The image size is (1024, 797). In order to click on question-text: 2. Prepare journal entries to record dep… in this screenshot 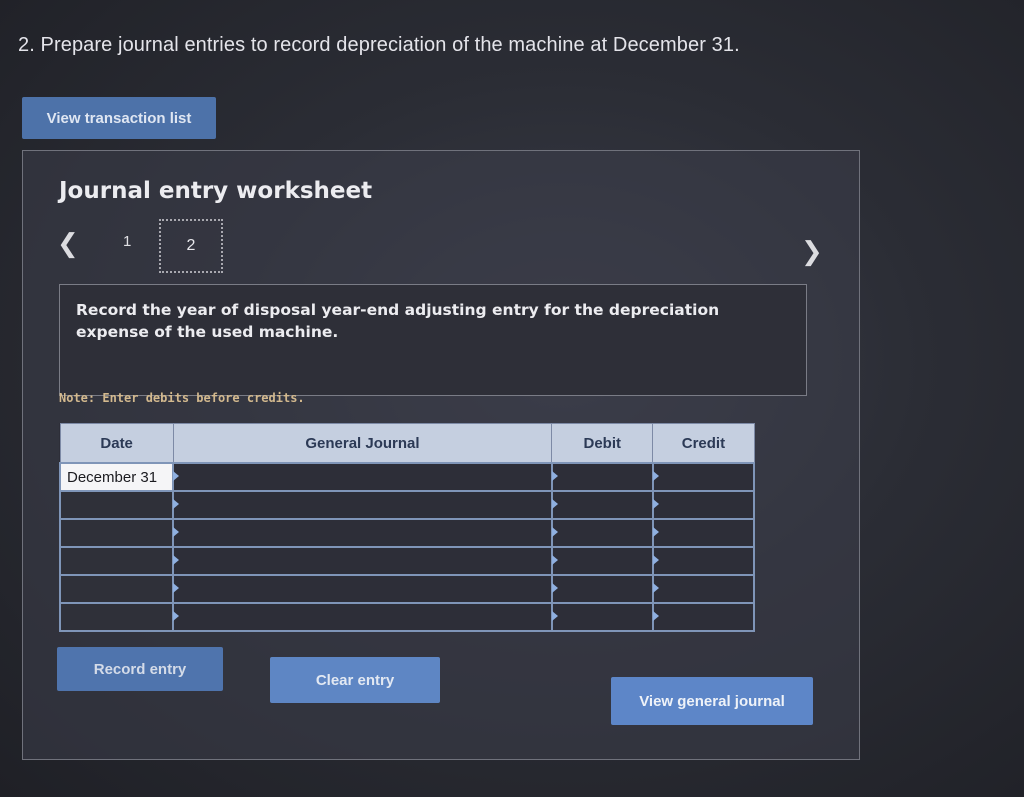, I will do `click(379, 45)`.